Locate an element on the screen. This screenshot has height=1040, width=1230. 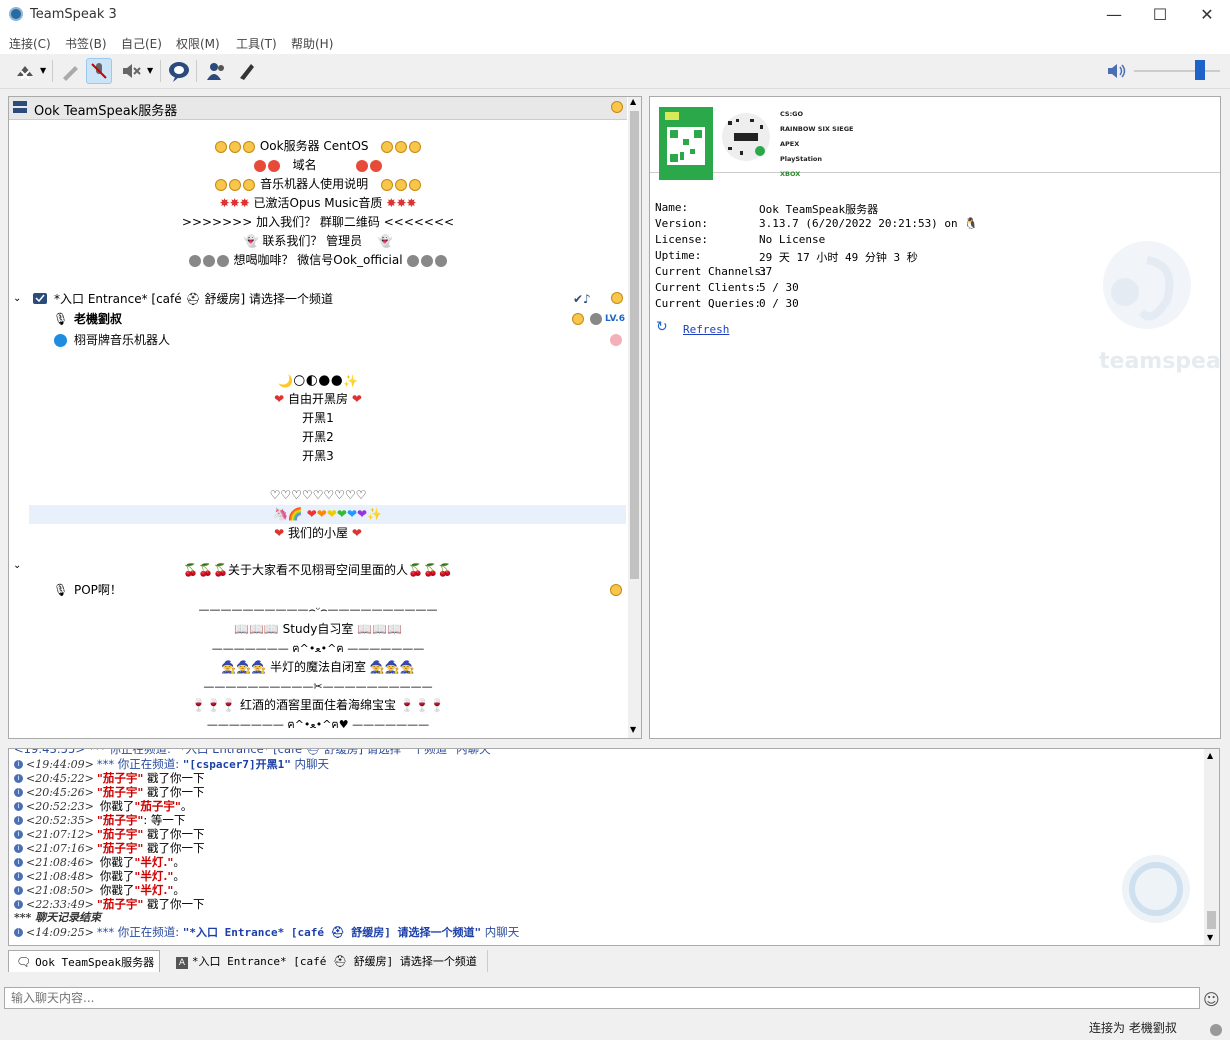
channel-room-1: 开黑1 is located at coordinates (318, 418).